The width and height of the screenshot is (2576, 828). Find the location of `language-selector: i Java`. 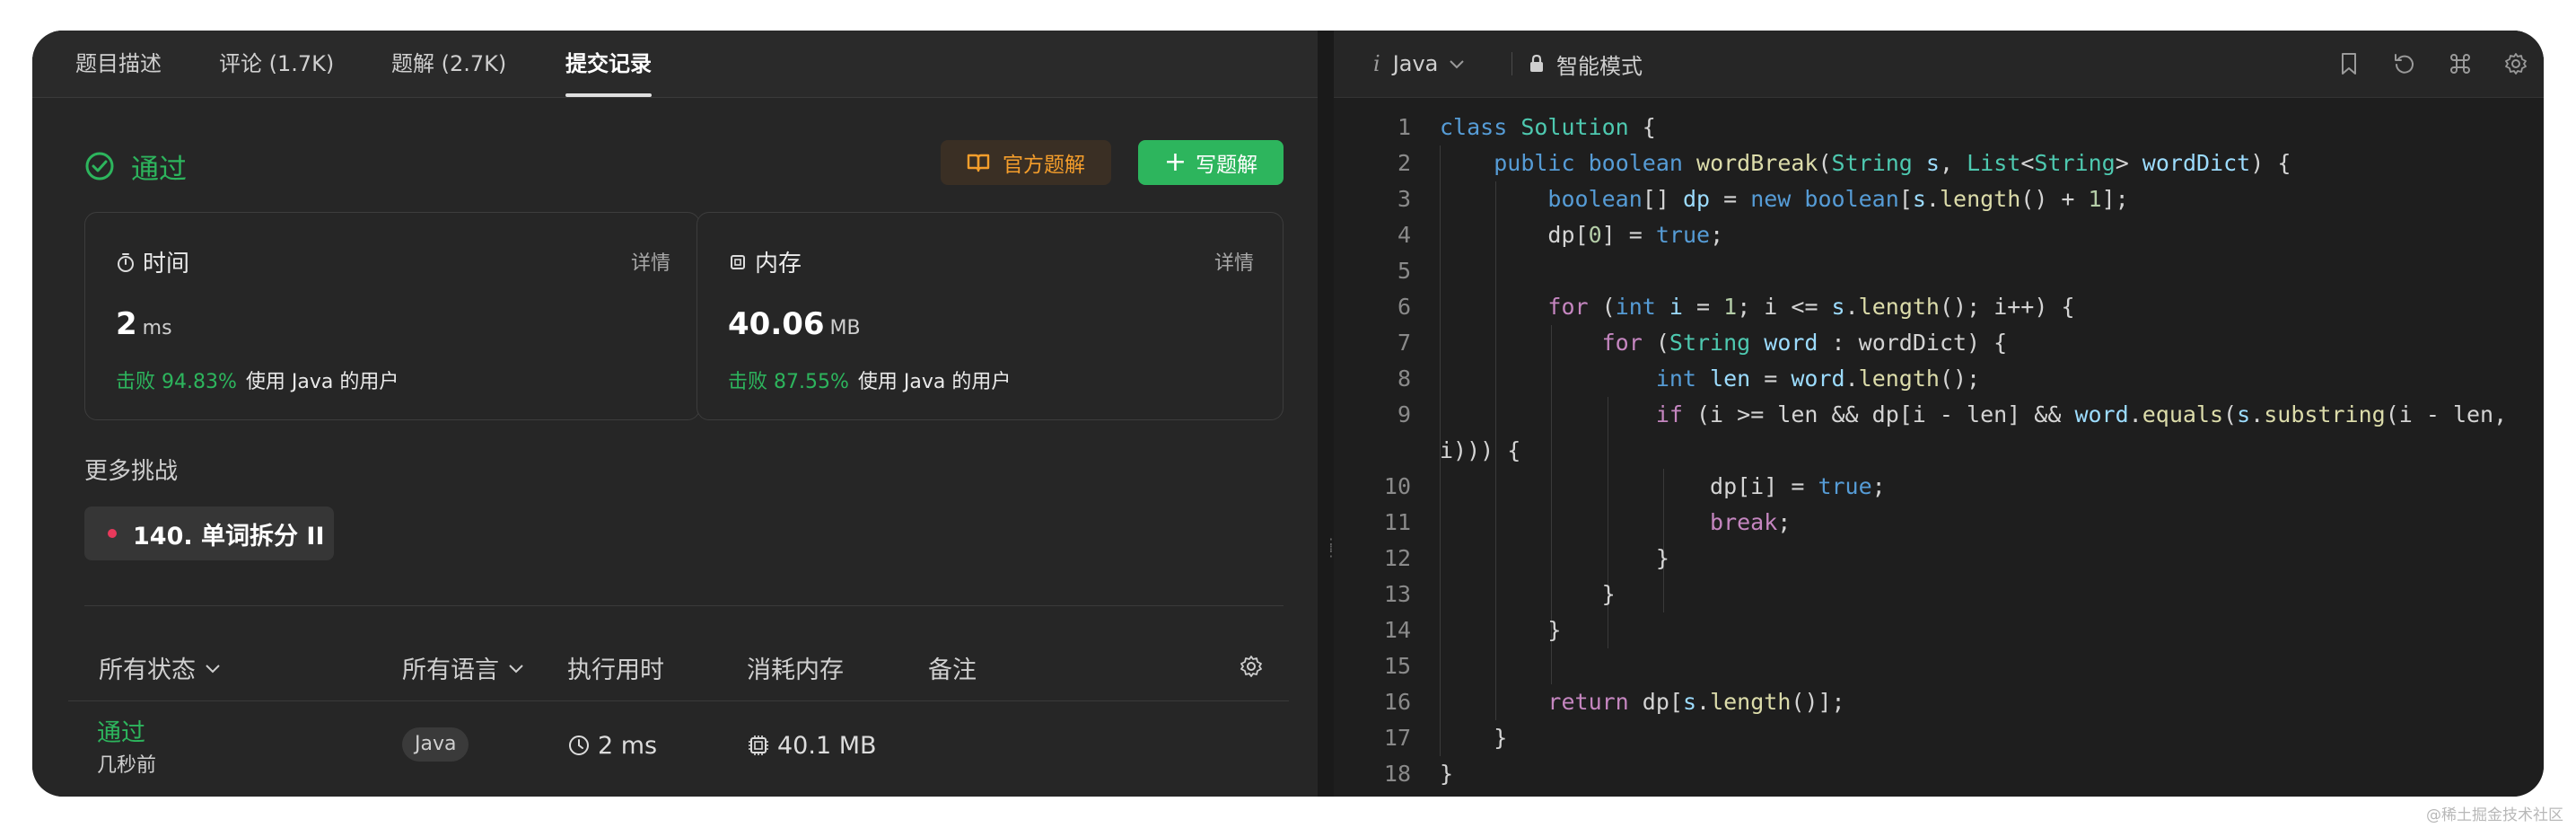

language-selector: i Java is located at coordinates (1419, 64).